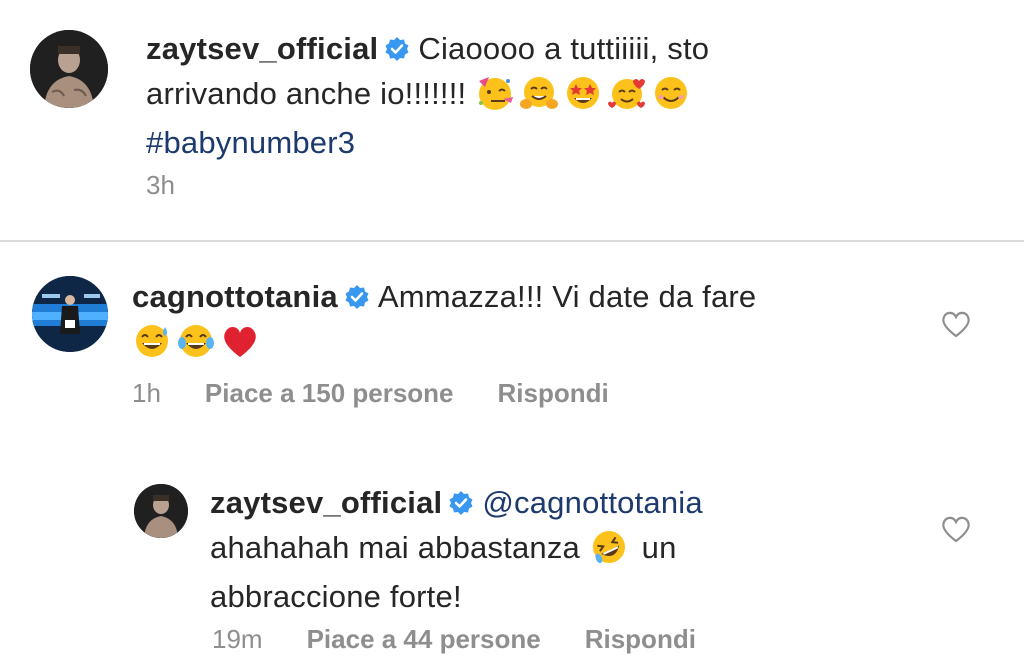 The height and width of the screenshot is (671, 1024). Describe the element at coordinates (564, 48) in the screenshot. I see `caption-line1: Ciaoooo a tuttiiiii, sto` at that location.